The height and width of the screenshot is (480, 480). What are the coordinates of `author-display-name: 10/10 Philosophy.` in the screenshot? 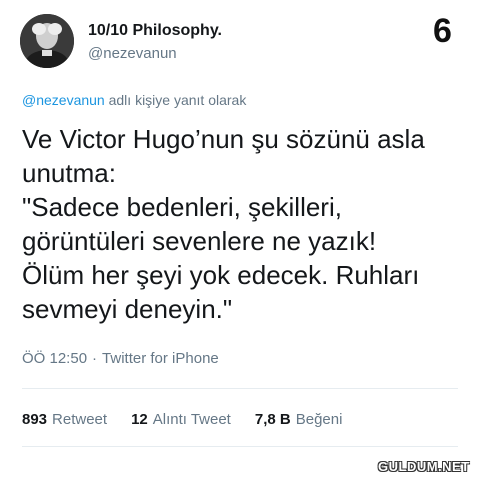 It's located at (155, 31).